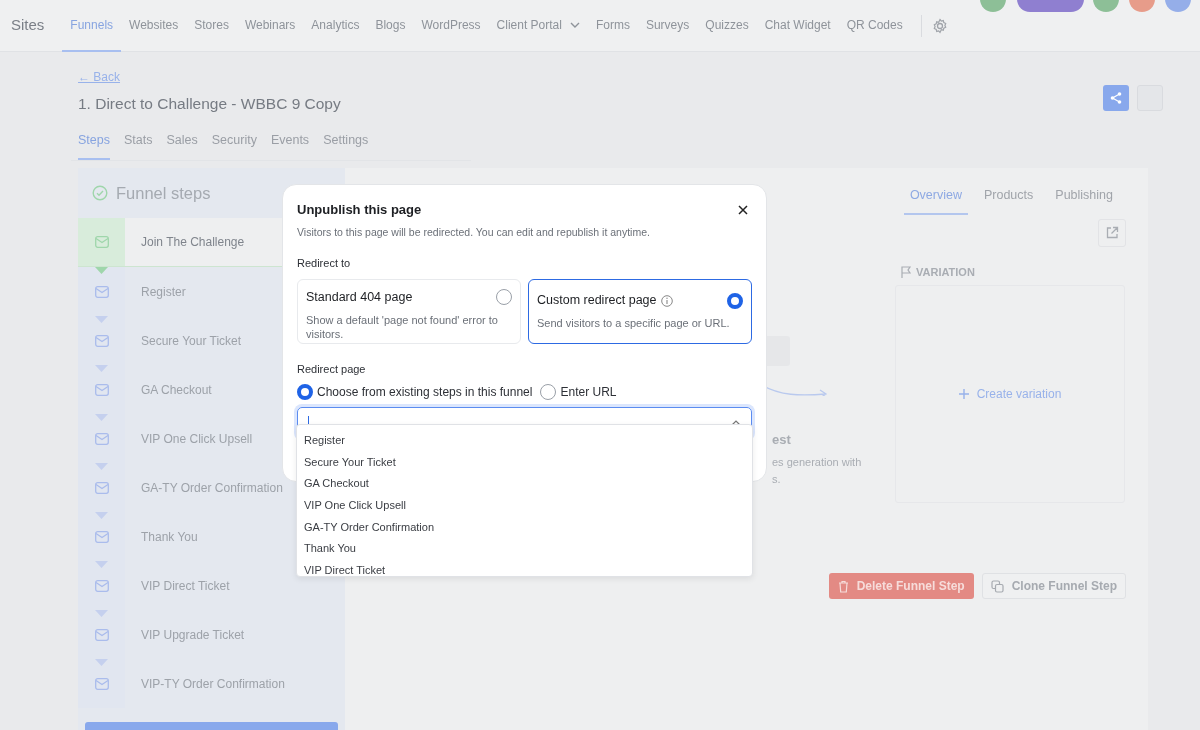 The width and height of the screenshot is (1200, 730). I want to click on page-tab: Events, so click(290, 145).